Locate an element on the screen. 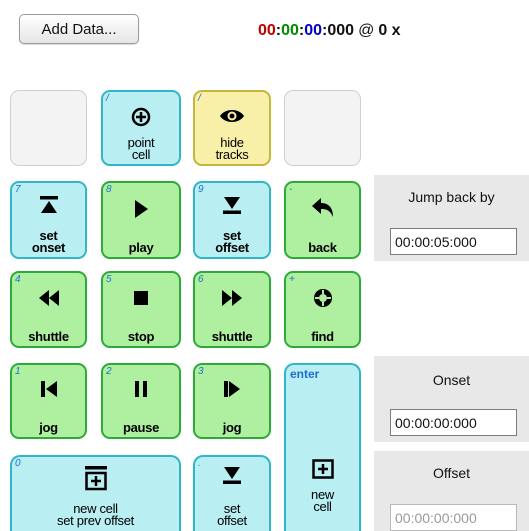 The image size is (529, 531). key-number: 5 is located at coordinates (109, 279).